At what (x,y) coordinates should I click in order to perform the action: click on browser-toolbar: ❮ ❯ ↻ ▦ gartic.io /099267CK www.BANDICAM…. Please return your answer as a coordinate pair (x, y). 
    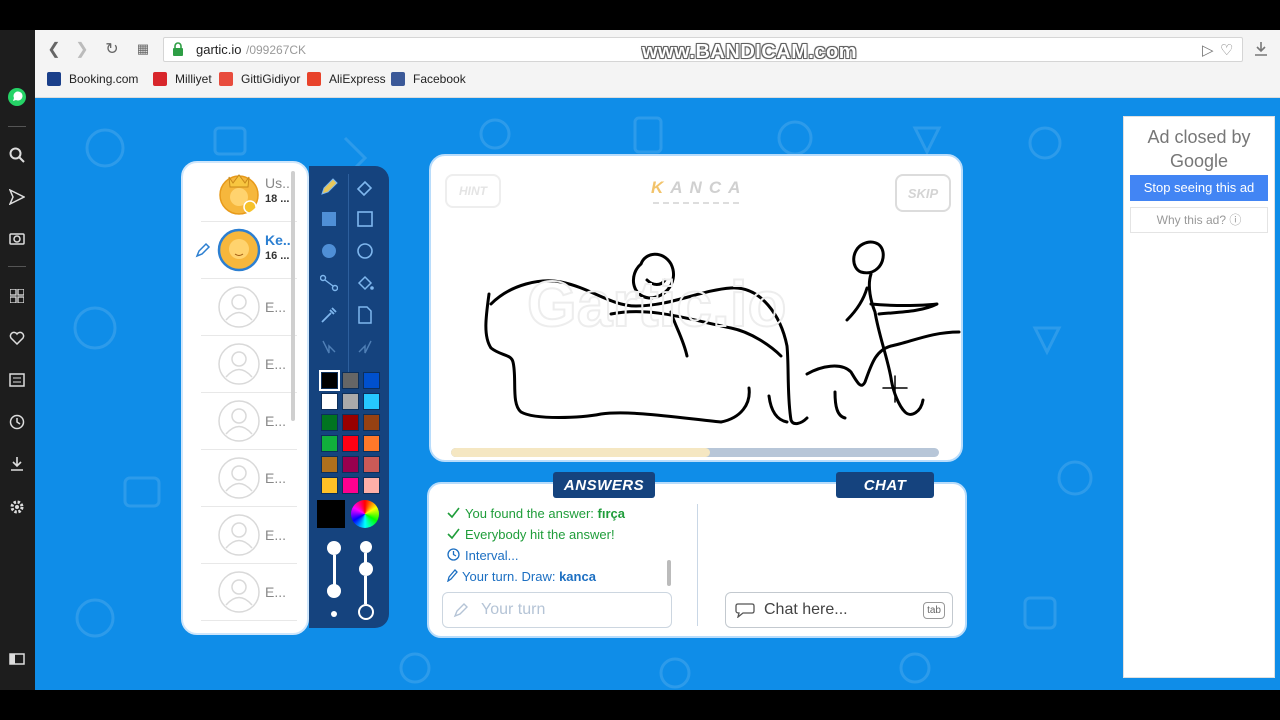
    Looking at the image, I should click on (657, 64).